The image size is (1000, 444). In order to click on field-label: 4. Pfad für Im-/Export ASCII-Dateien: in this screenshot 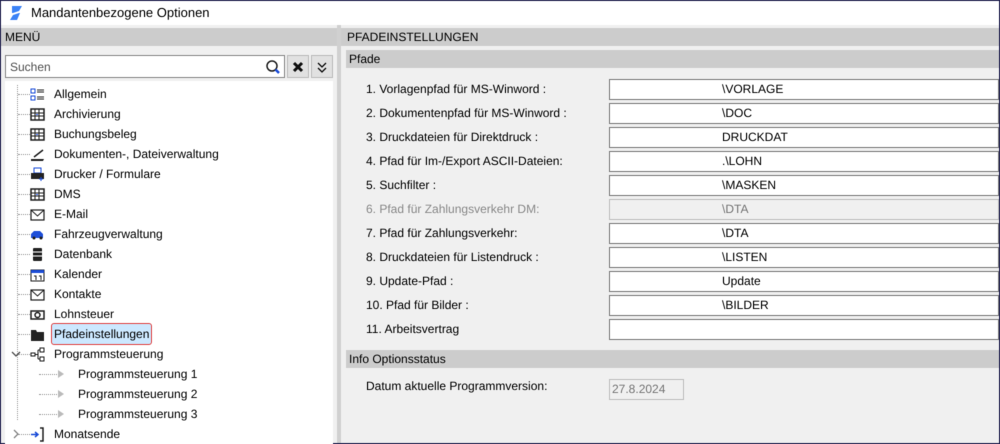, I will do `click(465, 161)`.